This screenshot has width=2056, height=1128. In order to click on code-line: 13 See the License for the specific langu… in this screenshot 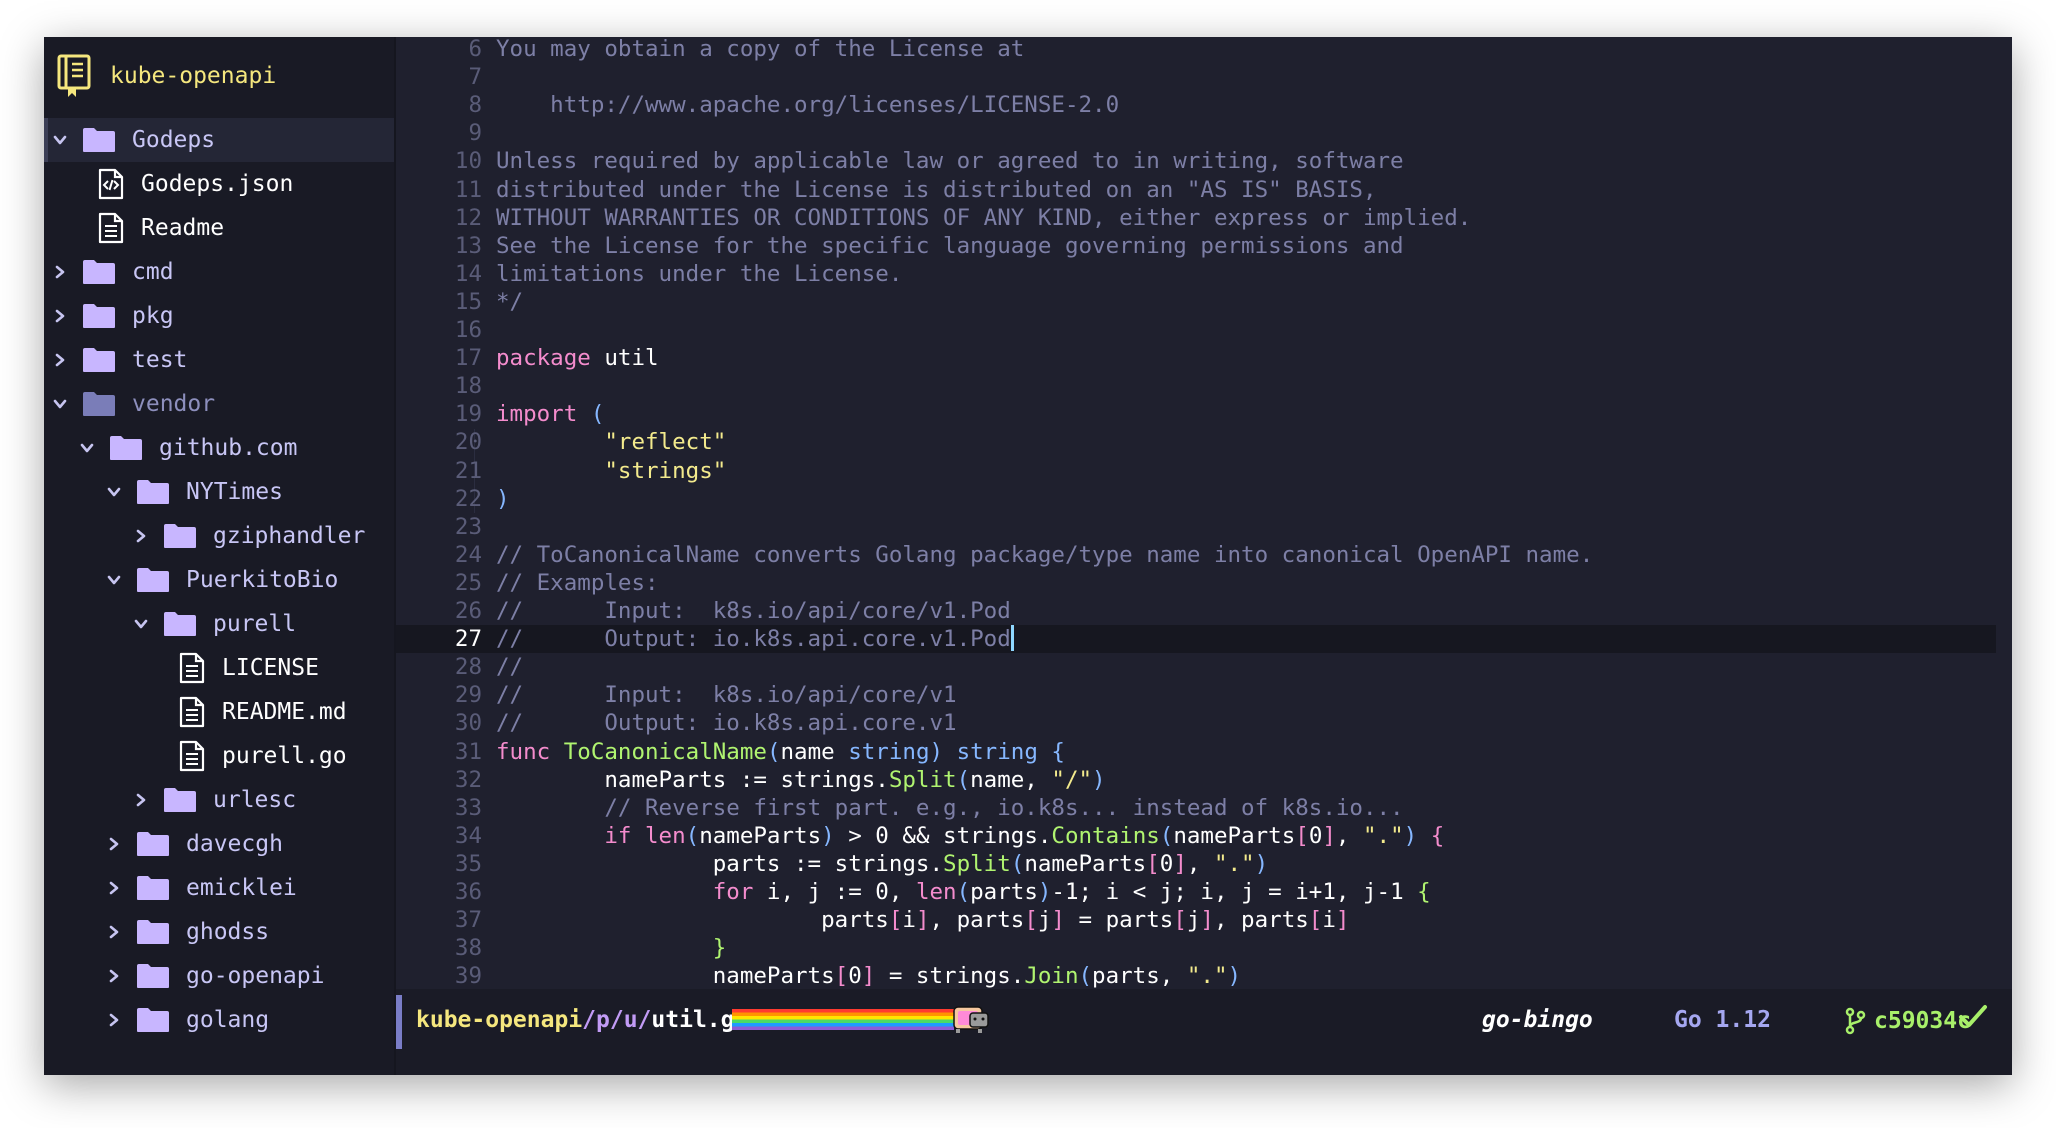, I will do `click(1196, 246)`.